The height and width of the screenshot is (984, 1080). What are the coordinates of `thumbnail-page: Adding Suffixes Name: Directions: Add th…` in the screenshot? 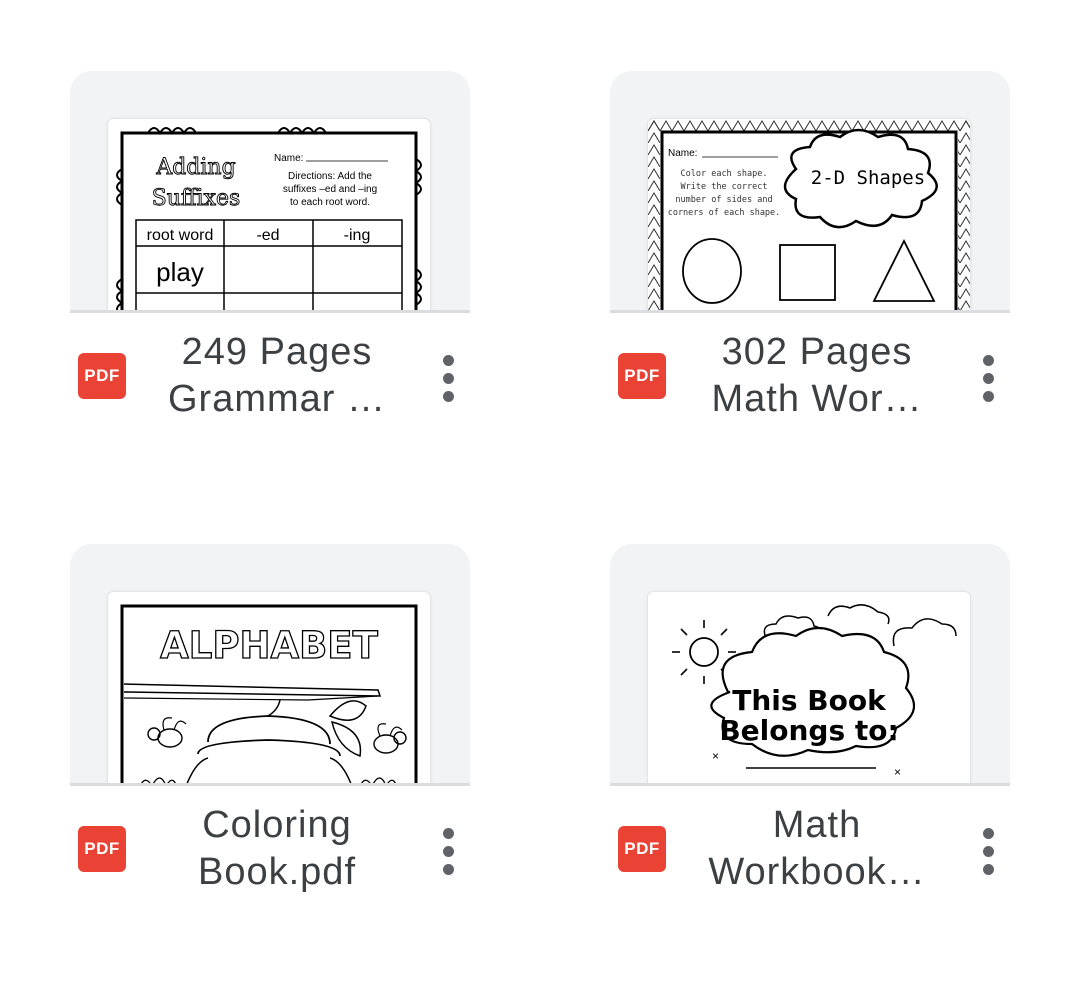 It's located at (269, 216).